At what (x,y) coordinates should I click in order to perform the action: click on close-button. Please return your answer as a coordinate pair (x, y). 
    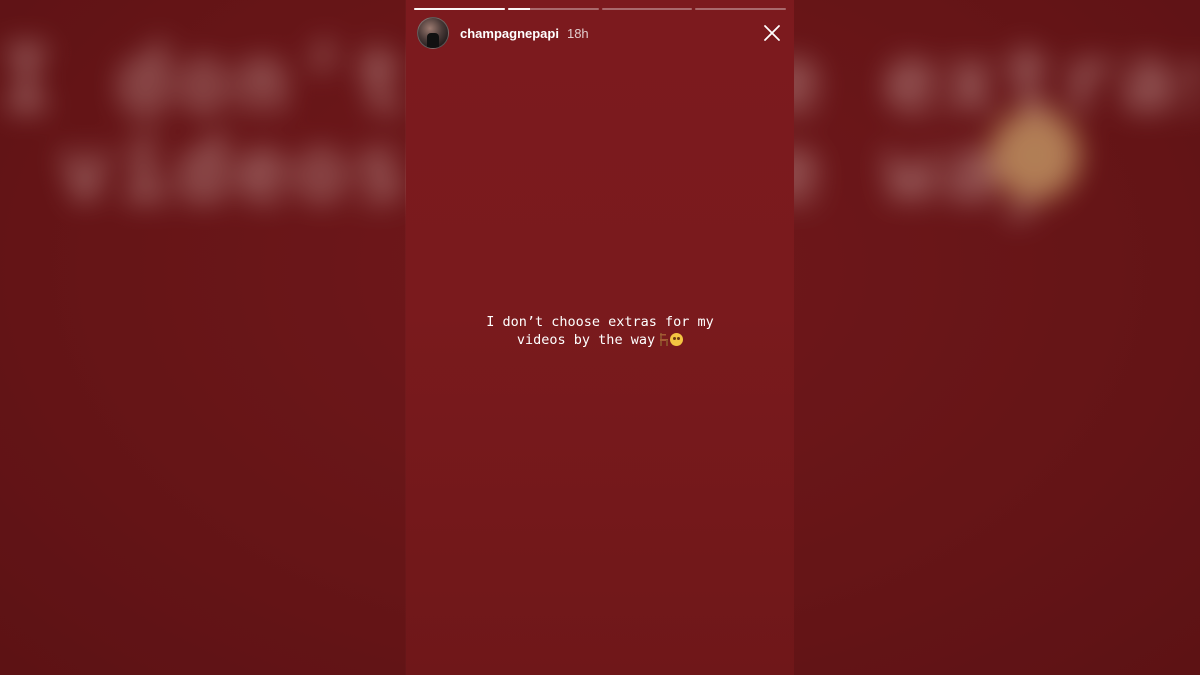
    Looking at the image, I should click on (772, 33).